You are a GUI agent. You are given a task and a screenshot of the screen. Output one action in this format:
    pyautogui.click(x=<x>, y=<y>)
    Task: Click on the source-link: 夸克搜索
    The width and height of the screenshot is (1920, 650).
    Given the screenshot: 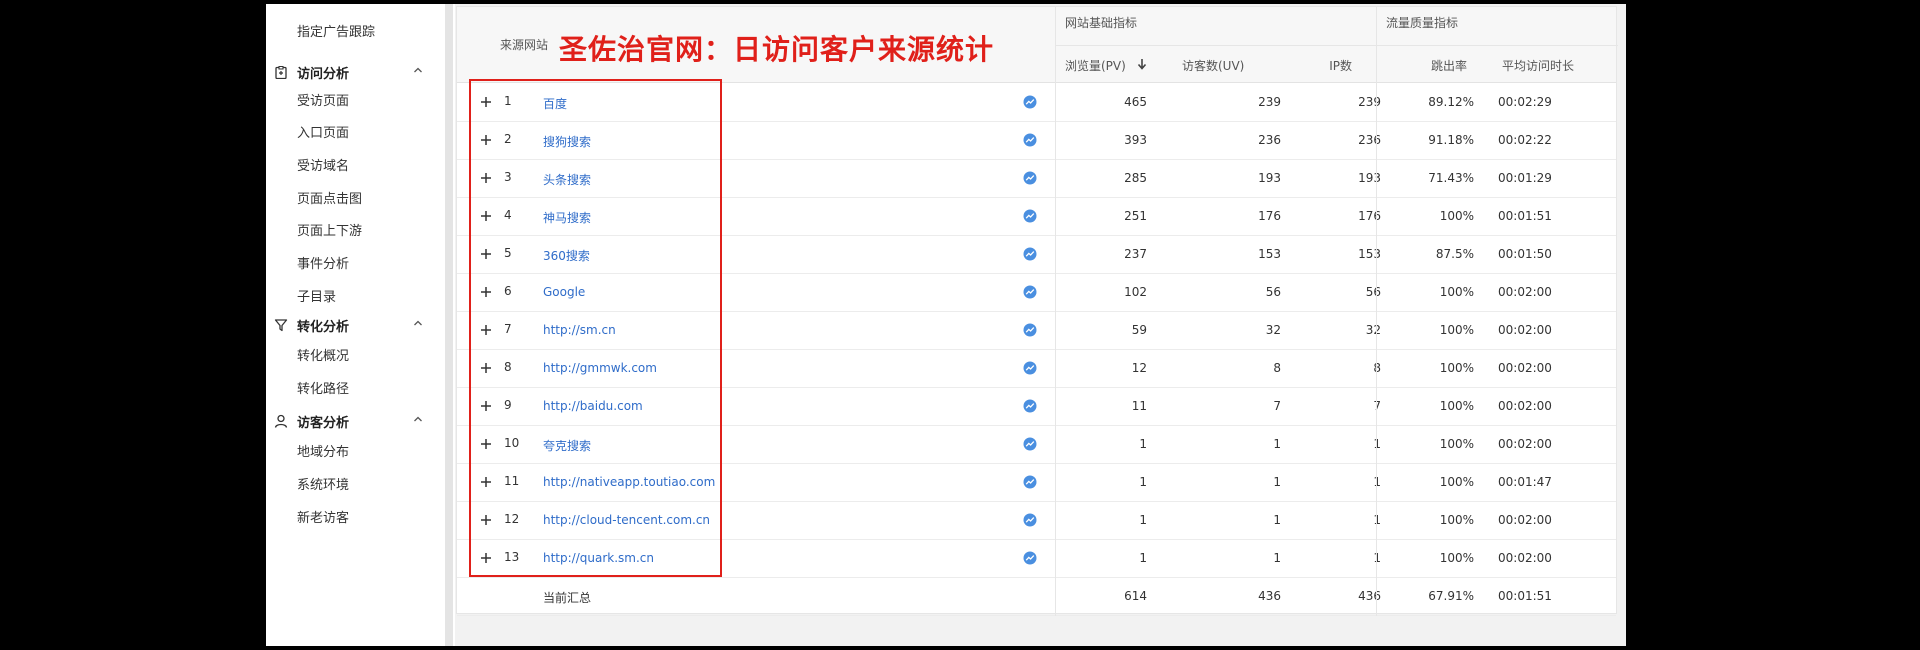 What is the action you would take?
    pyautogui.click(x=567, y=445)
    